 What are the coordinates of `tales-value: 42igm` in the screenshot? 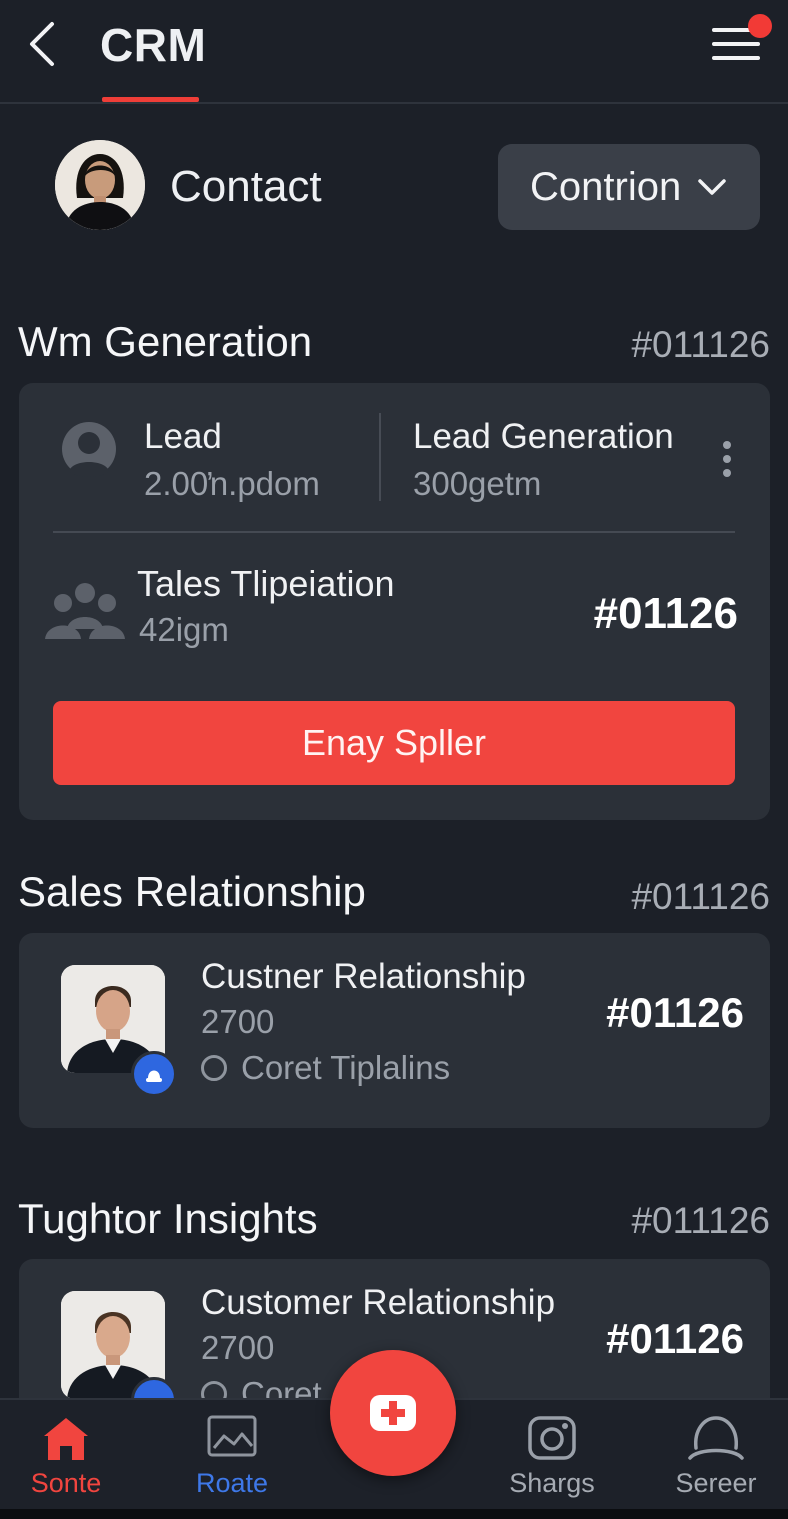 It's located at (184, 629).